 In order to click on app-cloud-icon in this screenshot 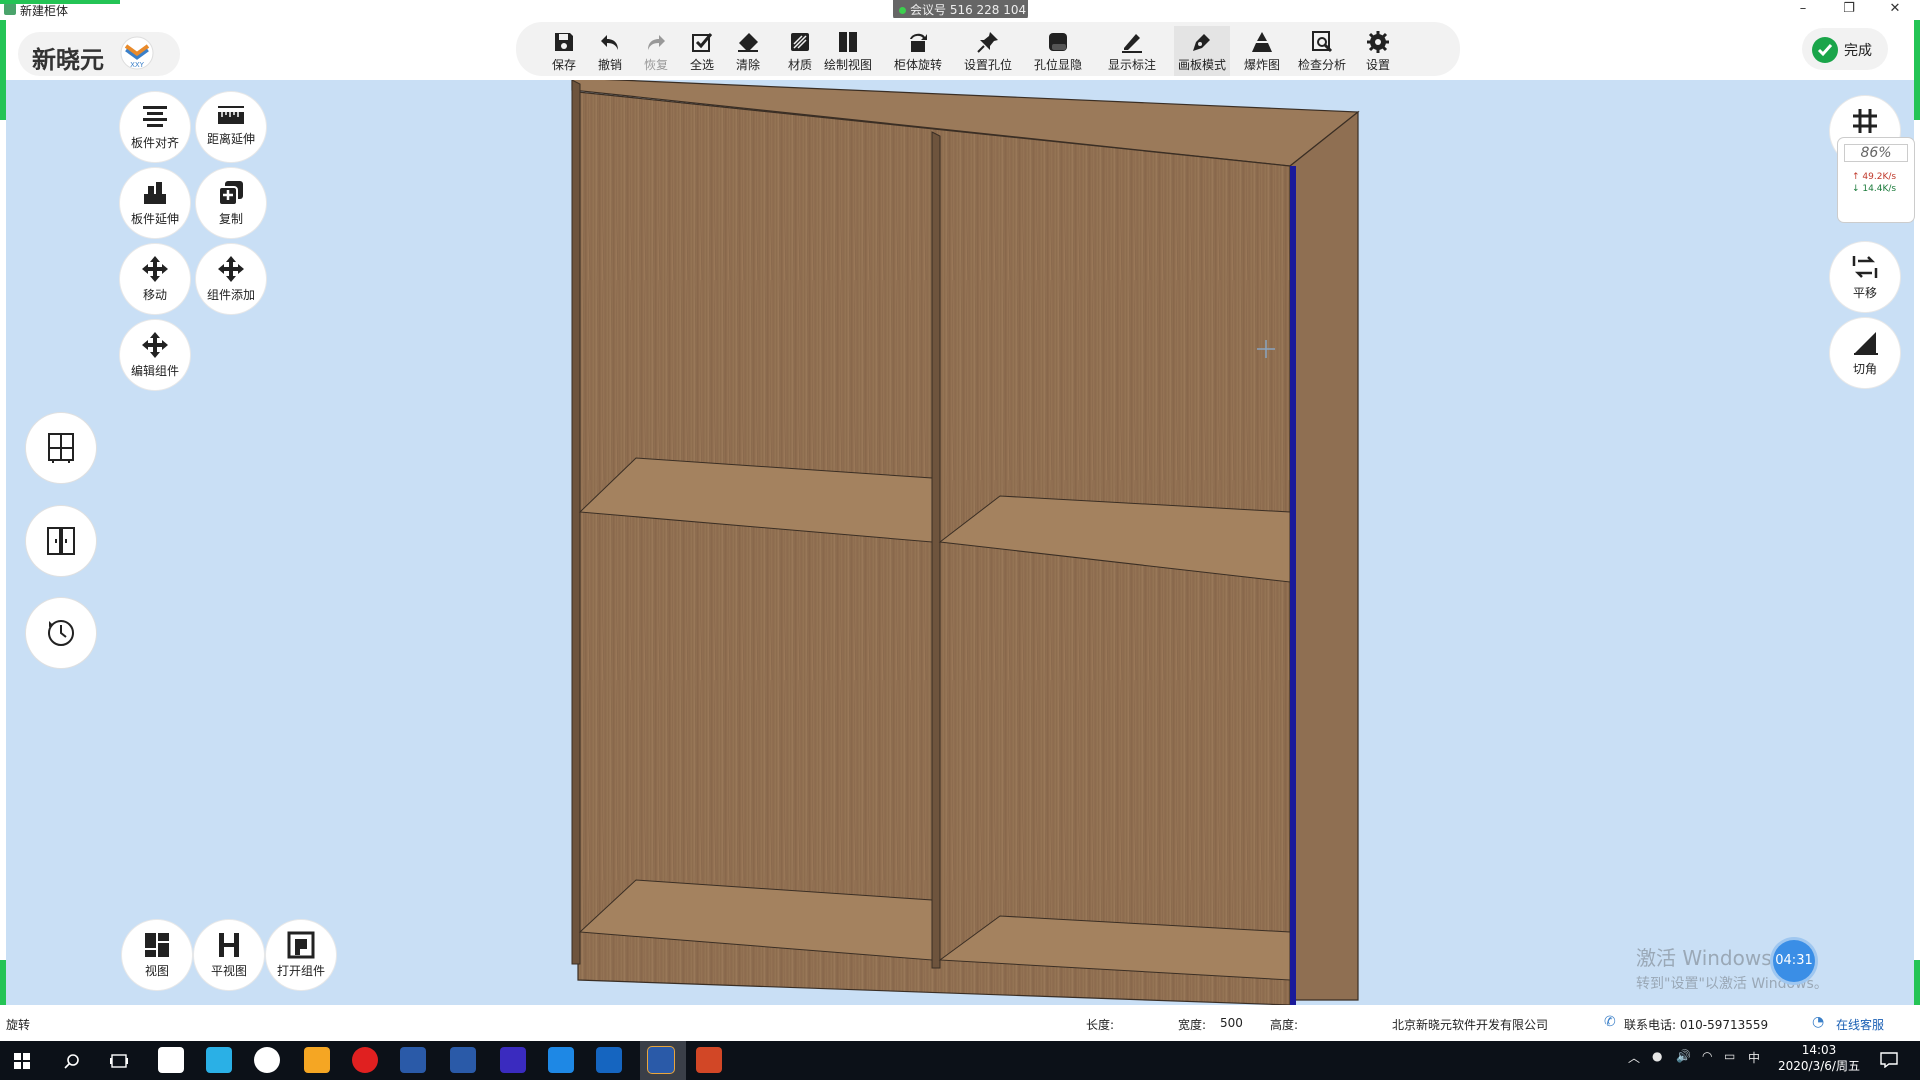, I will do `click(609, 1060)`.